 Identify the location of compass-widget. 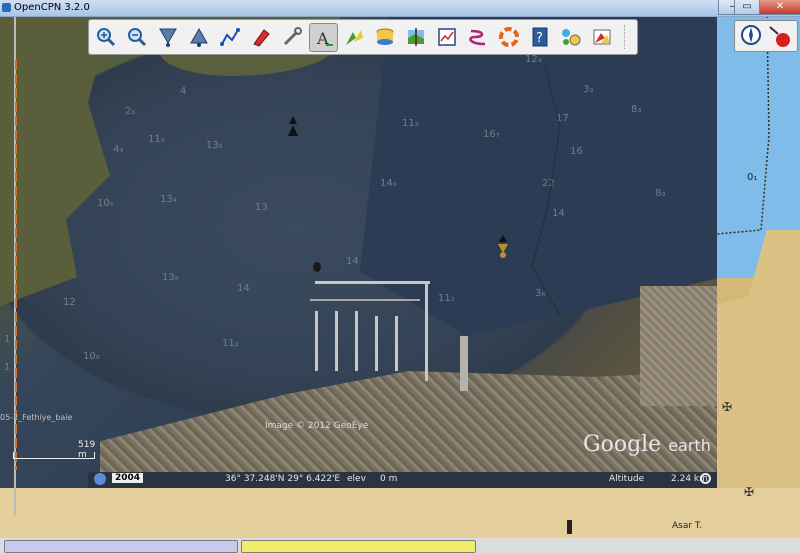
(766, 36).